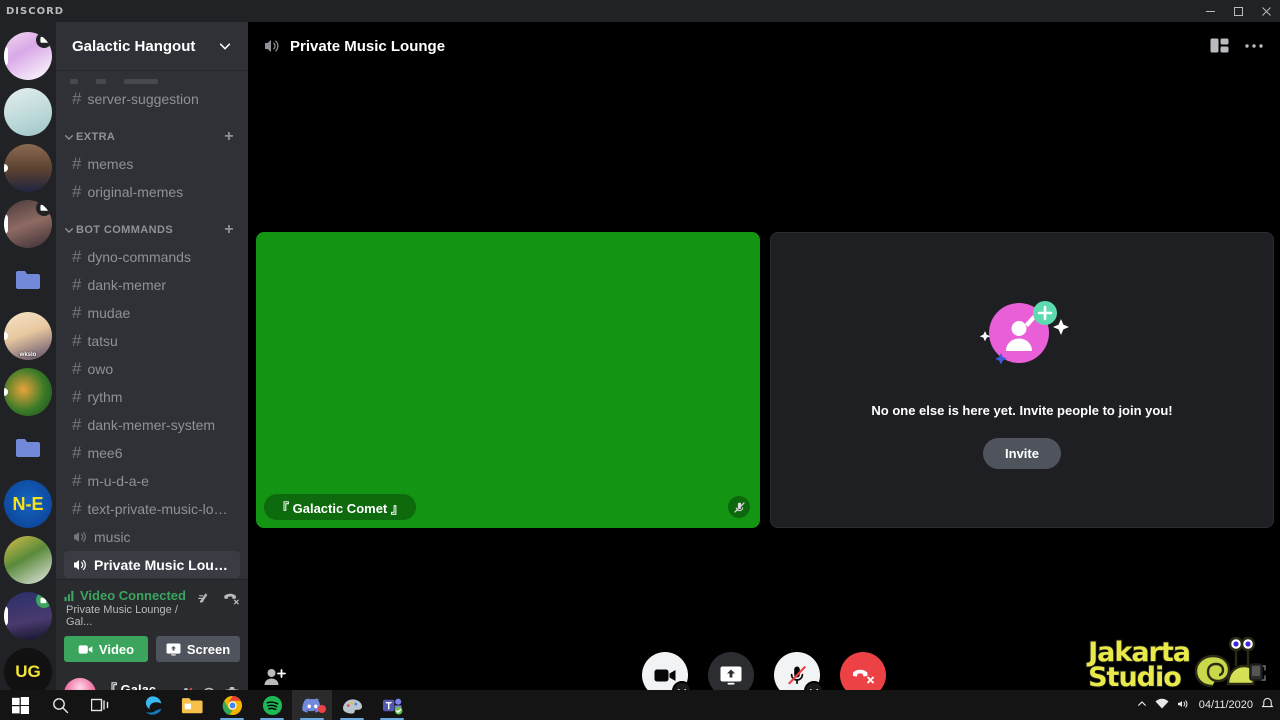 The height and width of the screenshot is (720, 1280). I want to click on notification-center-icon, so click(1267, 705).